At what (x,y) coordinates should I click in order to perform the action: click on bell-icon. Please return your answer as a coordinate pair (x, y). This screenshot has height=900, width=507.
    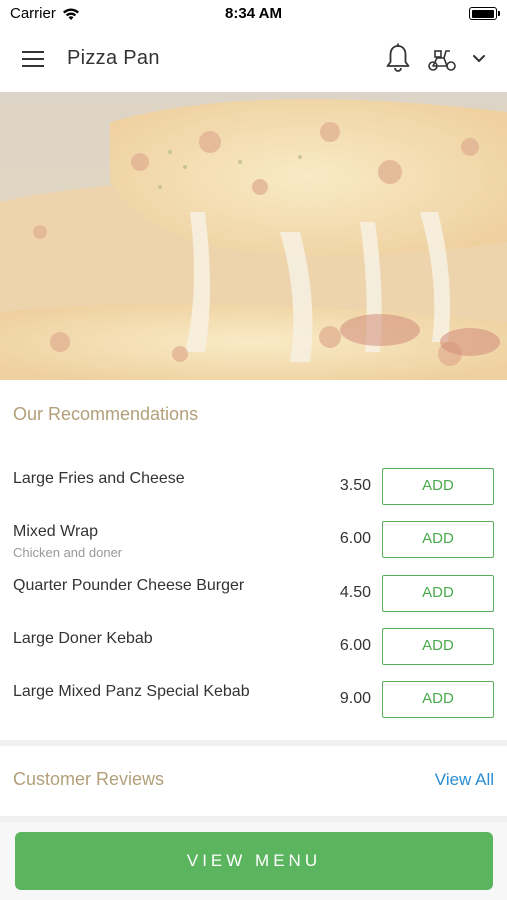
    Looking at the image, I should click on (398, 58).